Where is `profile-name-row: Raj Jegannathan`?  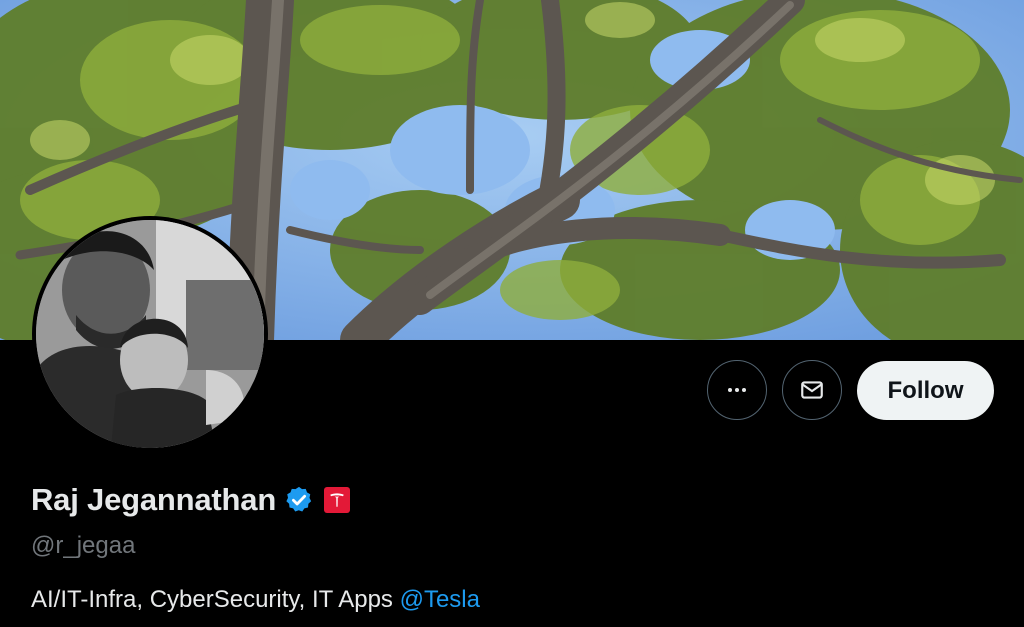
profile-name-row: Raj Jegannathan is located at coordinates (191, 500).